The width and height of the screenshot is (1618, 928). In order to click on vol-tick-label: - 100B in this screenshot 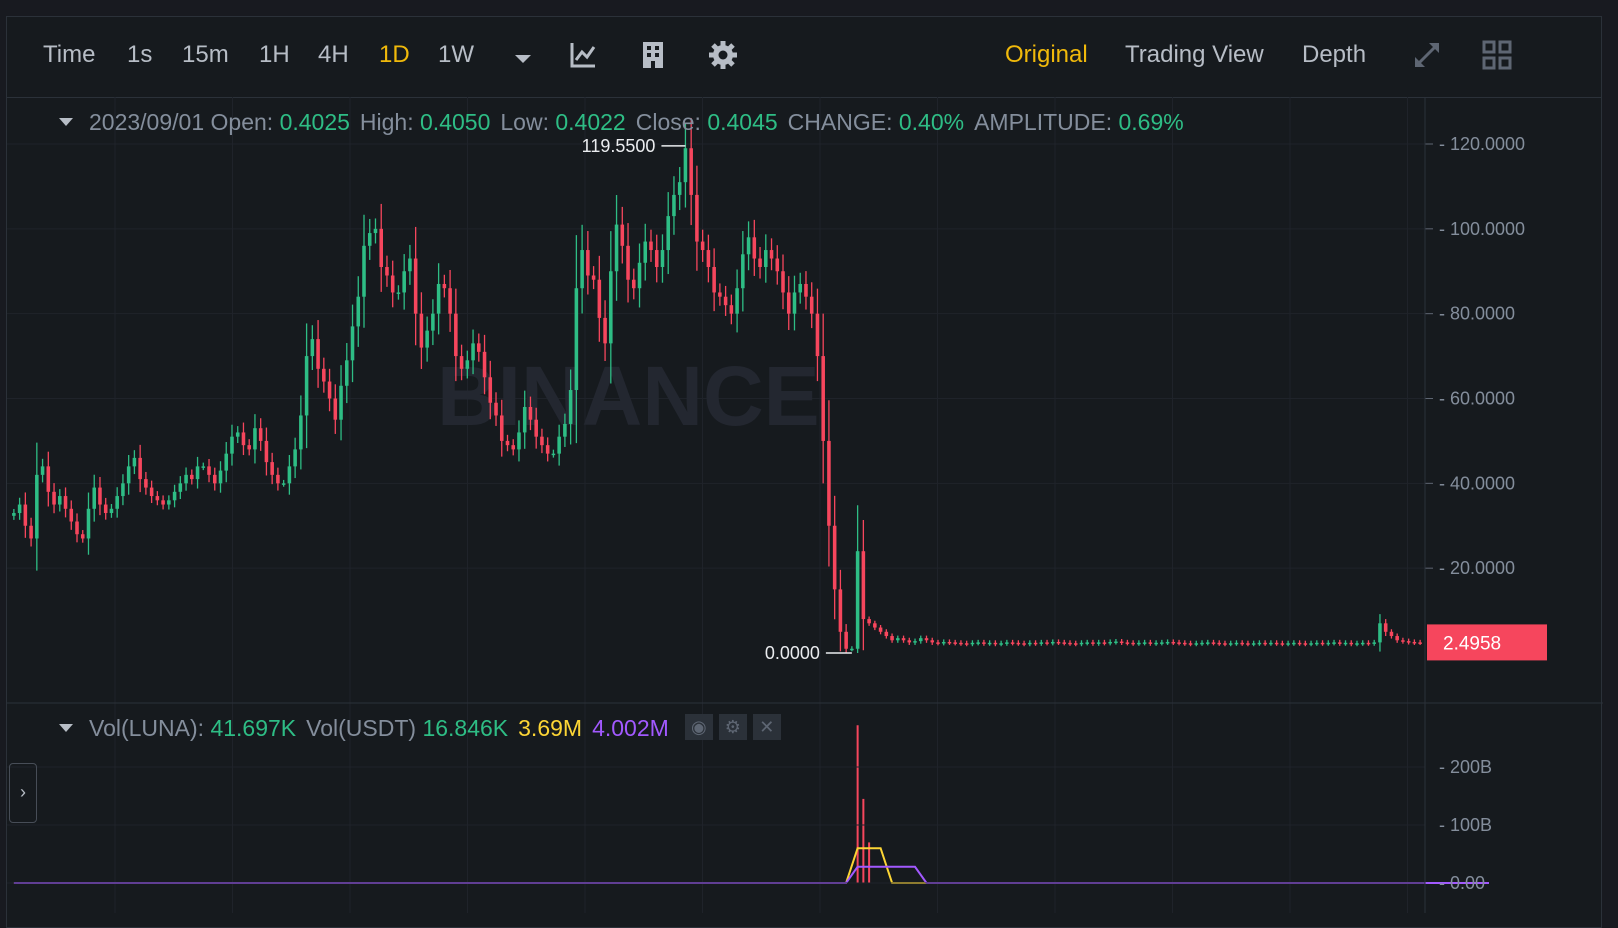, I will do `click(1465, 825)`.